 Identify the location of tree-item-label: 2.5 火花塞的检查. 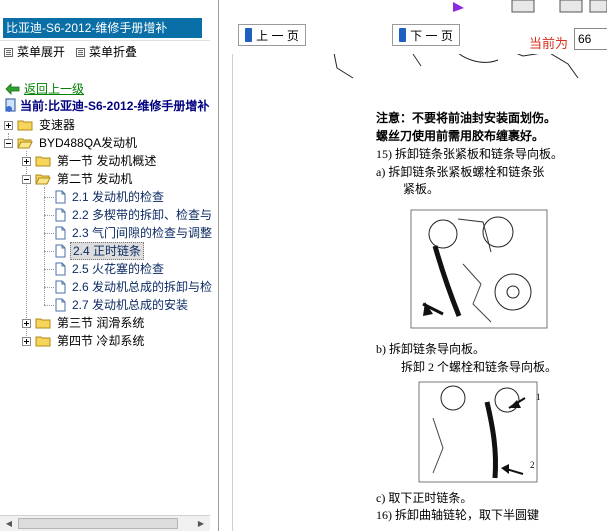
(118, 269).